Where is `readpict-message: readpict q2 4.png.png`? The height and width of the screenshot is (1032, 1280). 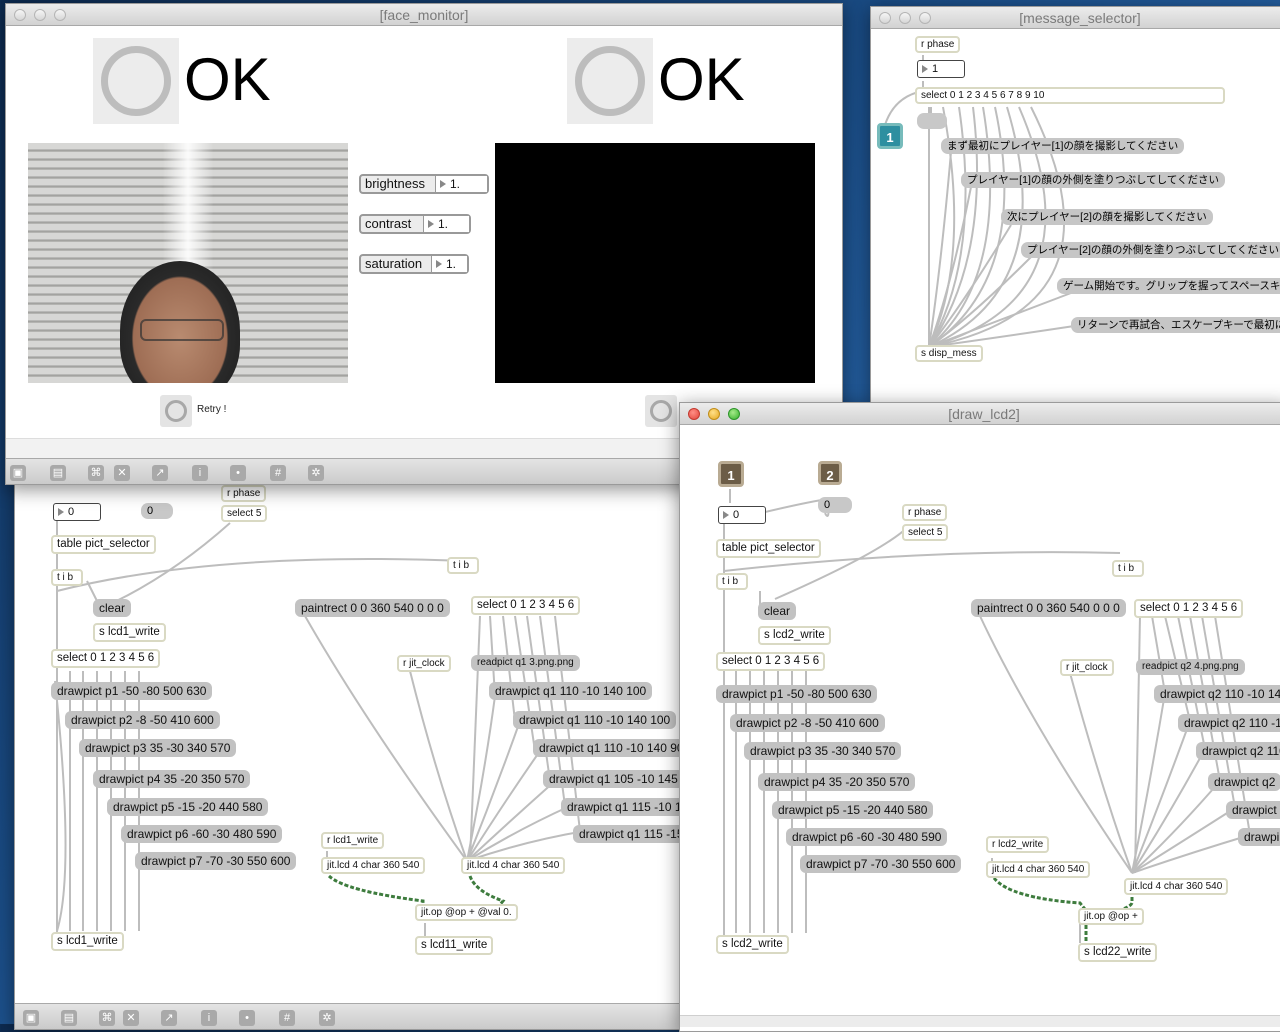
readpict-message: readpict q2 4.png.png is located at coordinates (1190, 667).